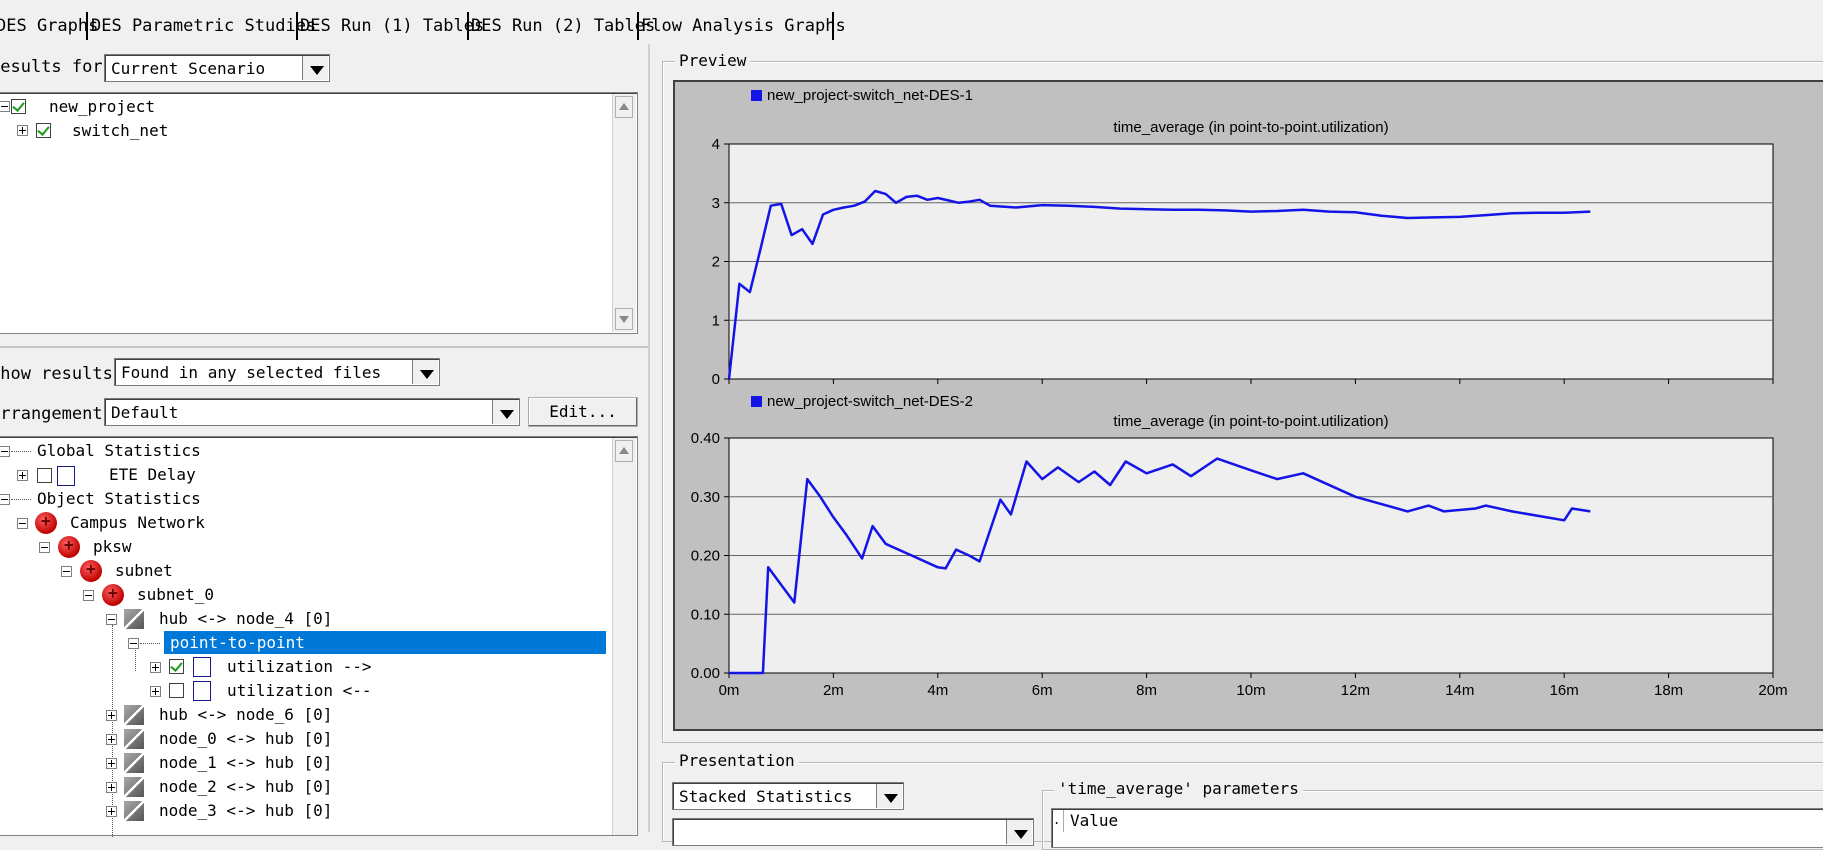 This screenshot has width=1823, height=850. Describe the element at coordinates (299, 667) in the screenshot. I see `tree-item-utilization-out: utilization -->` at that location.